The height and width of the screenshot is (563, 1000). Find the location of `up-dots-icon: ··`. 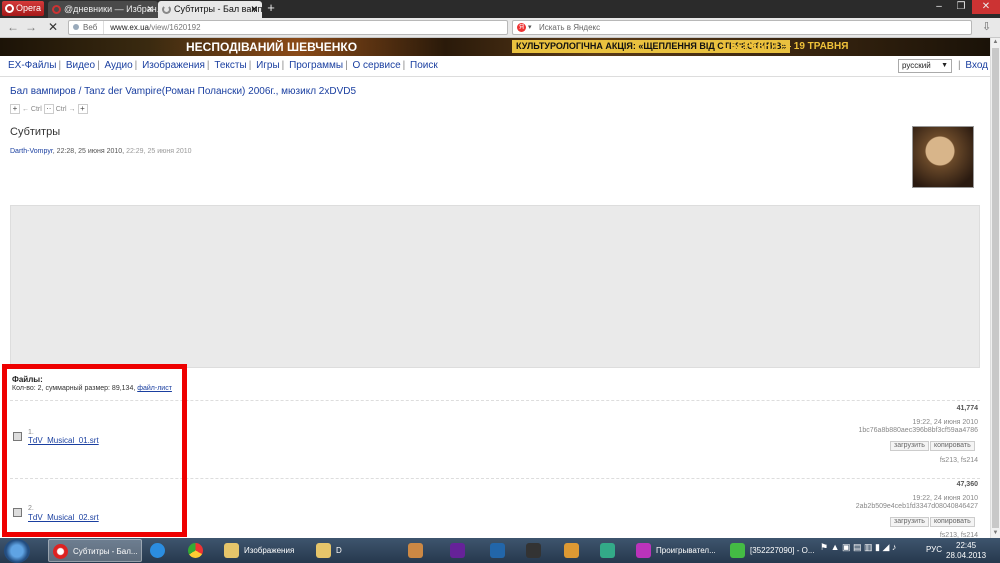

up-dots-icon: ·· is located at coordinates (48, 109).